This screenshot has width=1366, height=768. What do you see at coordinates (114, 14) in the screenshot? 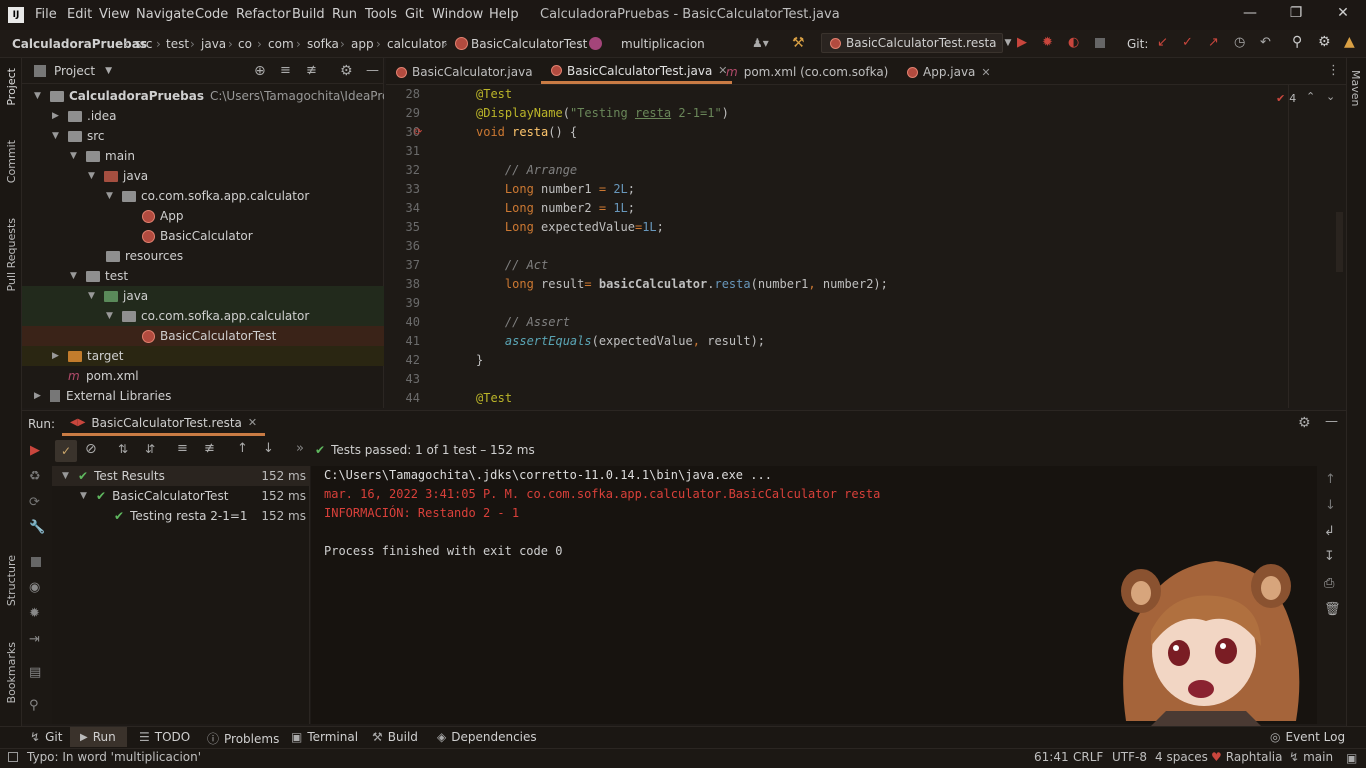
I see `menu-view: View` at bounding box center [114, 14].